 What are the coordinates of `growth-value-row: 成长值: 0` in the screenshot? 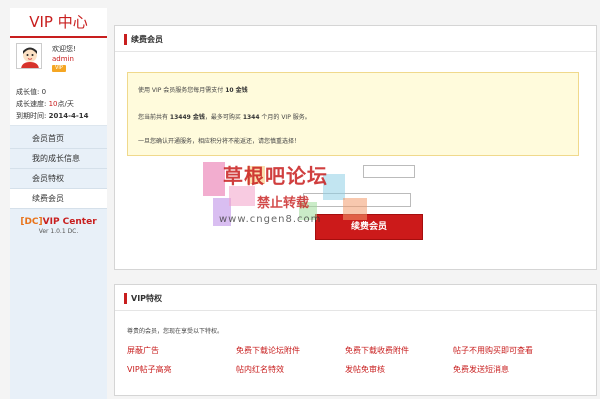 It's located at (61, 92).